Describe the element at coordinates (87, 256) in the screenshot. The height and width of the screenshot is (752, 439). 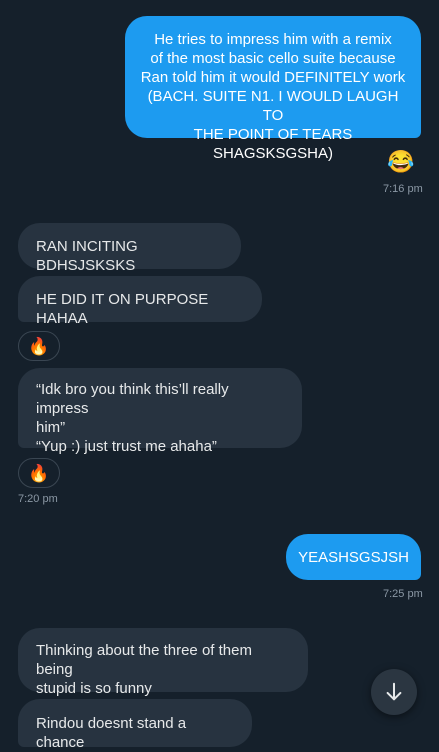
I see `message-text: RAN INCITING BDHSJSKSKS` at that location.